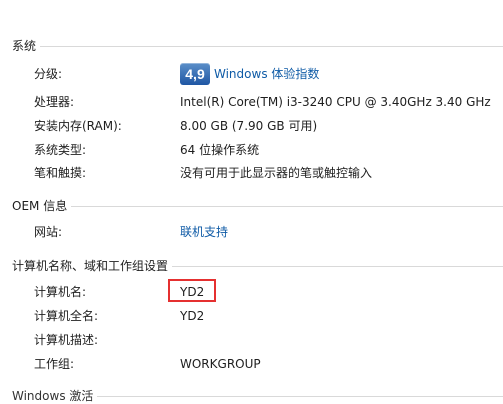 This screenshot has width=503, height=404. Describe the element at coordinates (90, 266) in the screenshot. I see `computer-section-title: 计算机名称、域和工作组设置` at that location.